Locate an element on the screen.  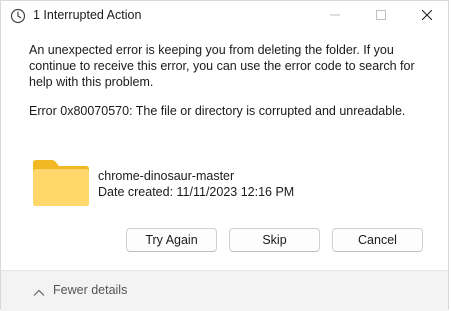
try-again-button: Try Again is located at coordinates (171, 240).